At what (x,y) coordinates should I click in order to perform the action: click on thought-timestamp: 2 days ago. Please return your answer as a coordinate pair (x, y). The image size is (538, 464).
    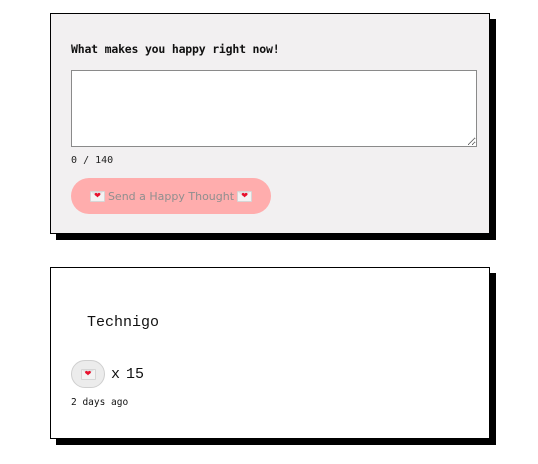
    Looking at the image, I should click on (100, 402).